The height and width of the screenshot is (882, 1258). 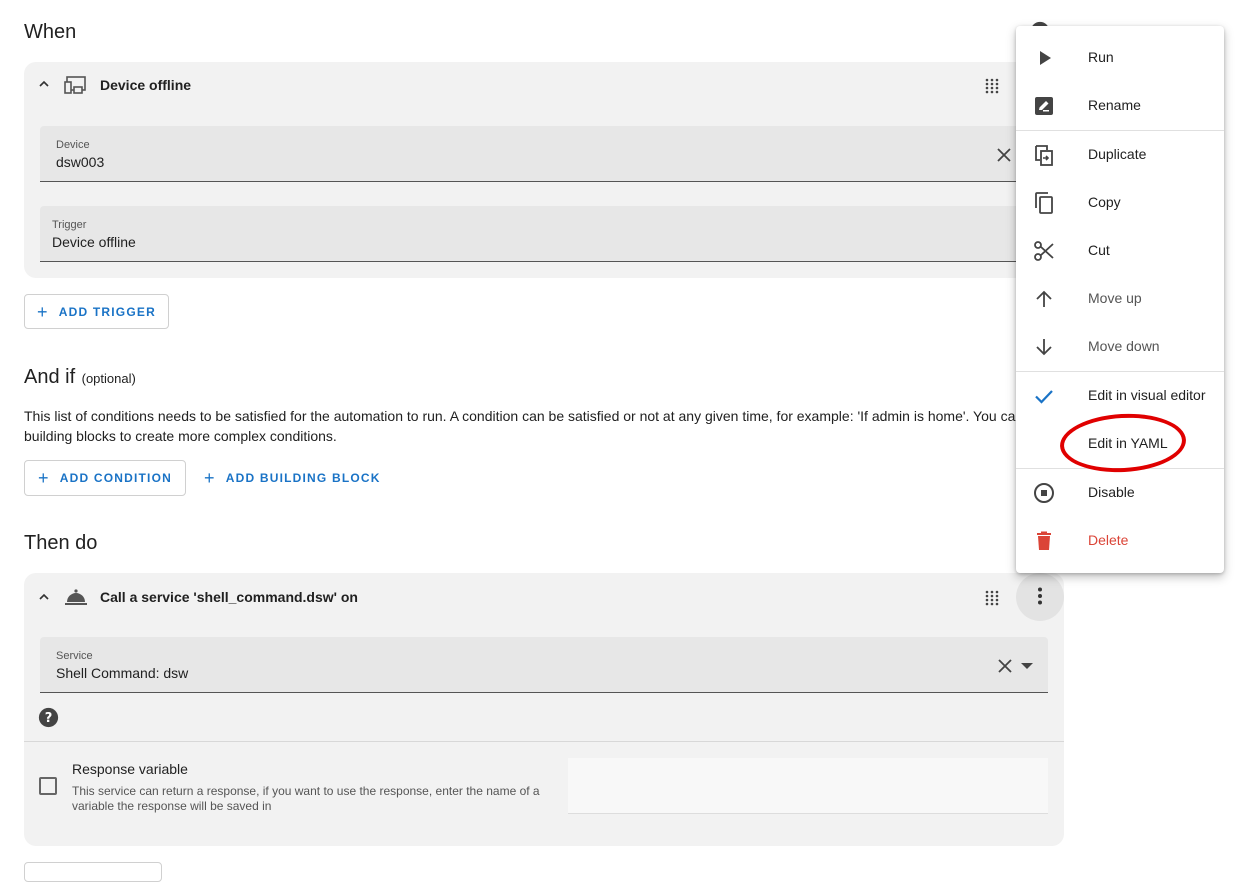 I want to click on menu-item-label: Edit in visual editor, so click(x=1147, y=395).